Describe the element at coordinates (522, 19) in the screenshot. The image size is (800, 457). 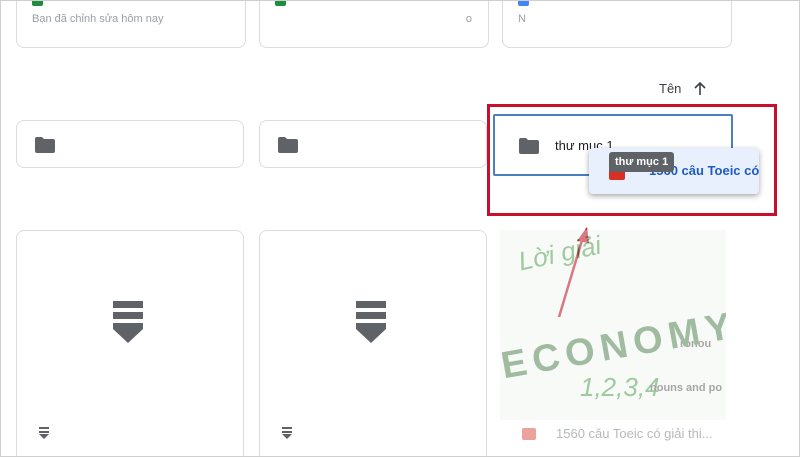
I see `card-snippet: N` at that location.